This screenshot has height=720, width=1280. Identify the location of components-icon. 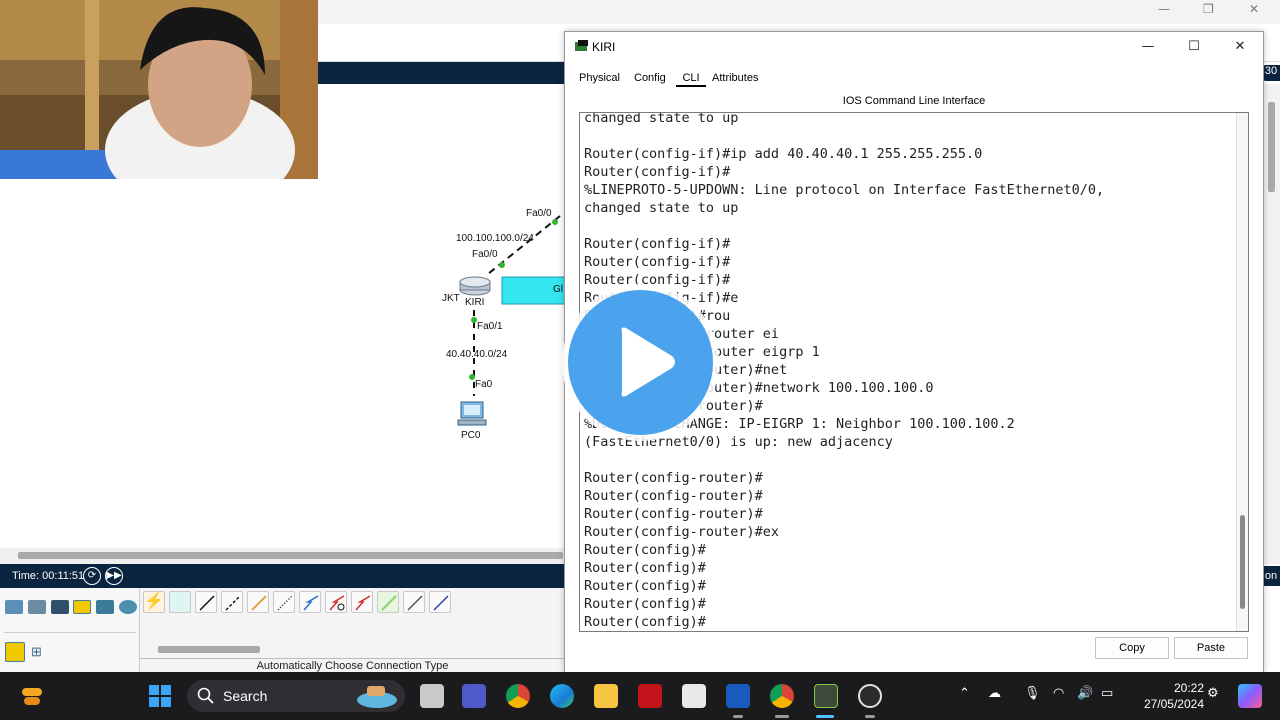
(60, 607).